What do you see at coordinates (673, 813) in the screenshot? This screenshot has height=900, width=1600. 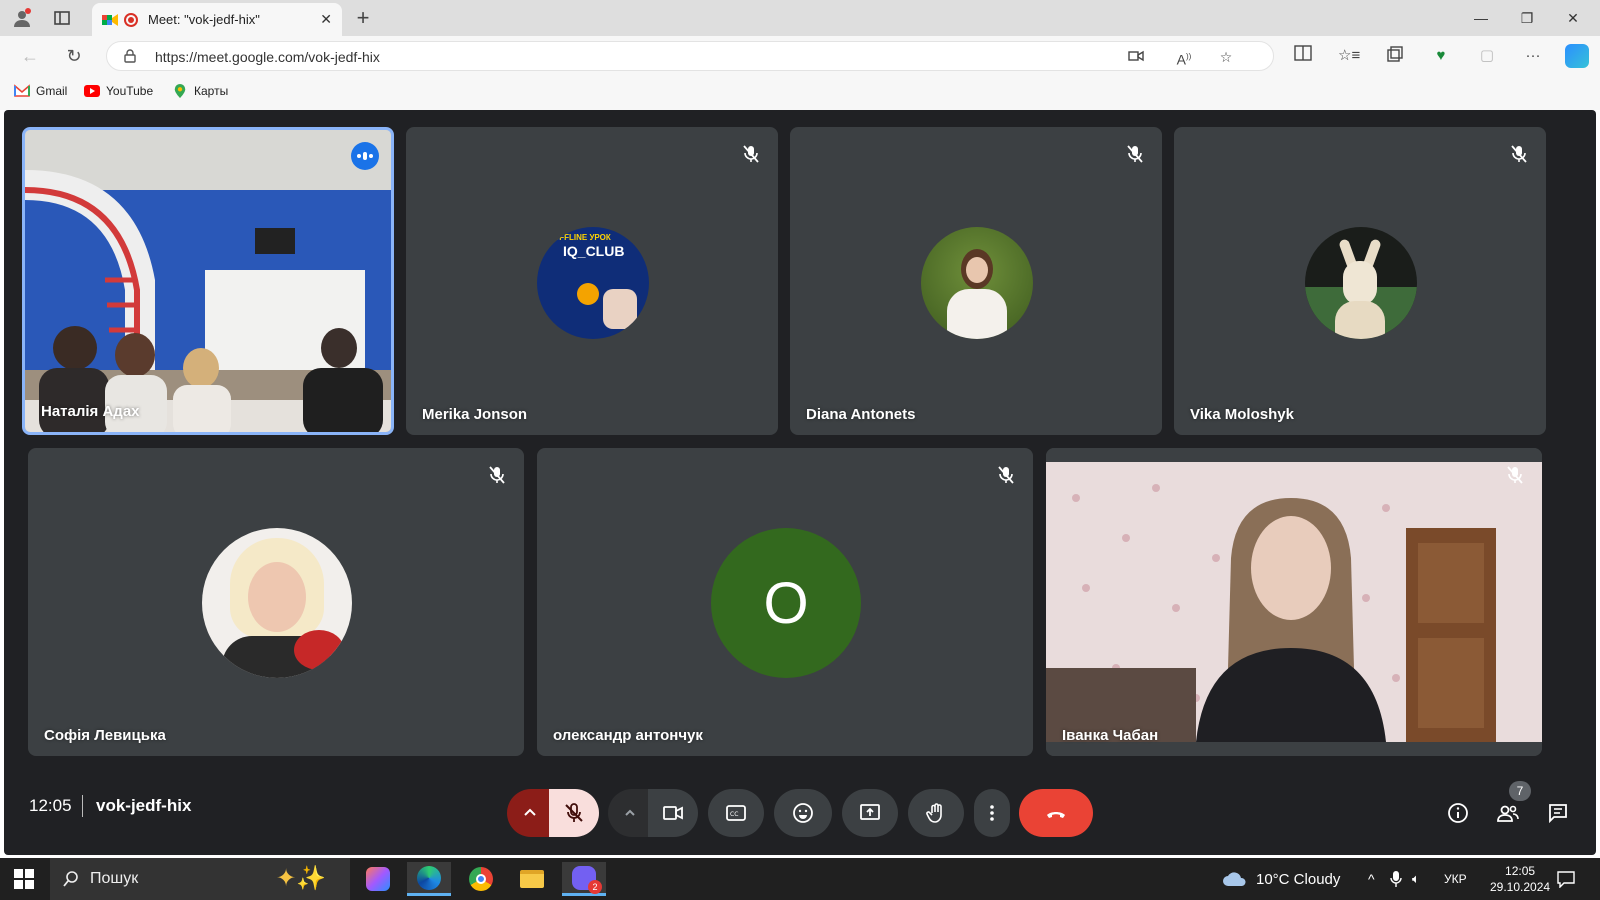 I see `camera-toggle-button` at bounding box center [673, 813].